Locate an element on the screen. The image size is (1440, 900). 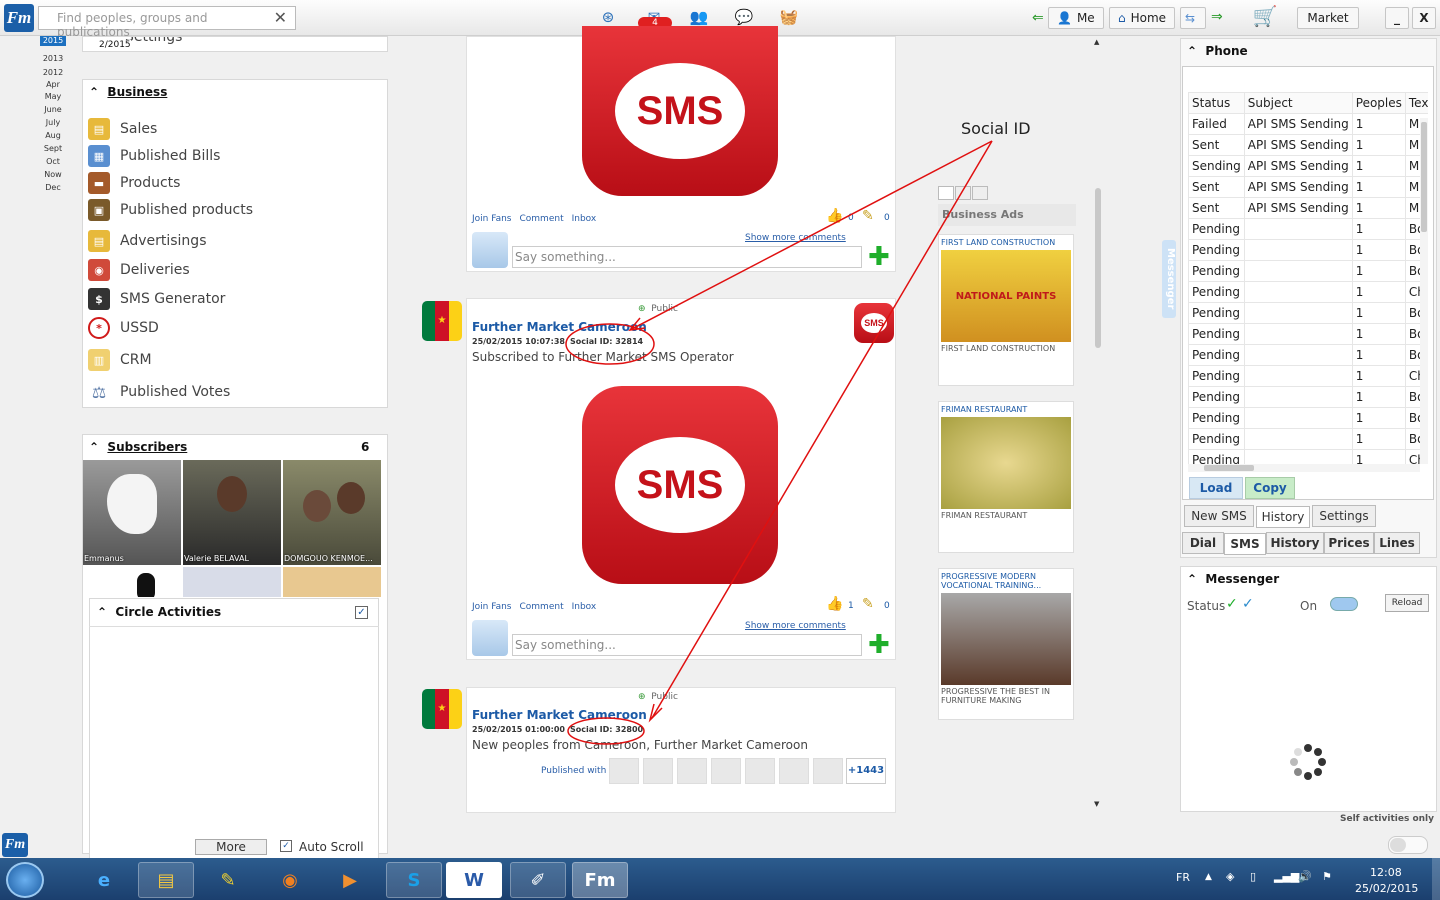
tab-prices: Prices is located at coordinates (1349, 543).